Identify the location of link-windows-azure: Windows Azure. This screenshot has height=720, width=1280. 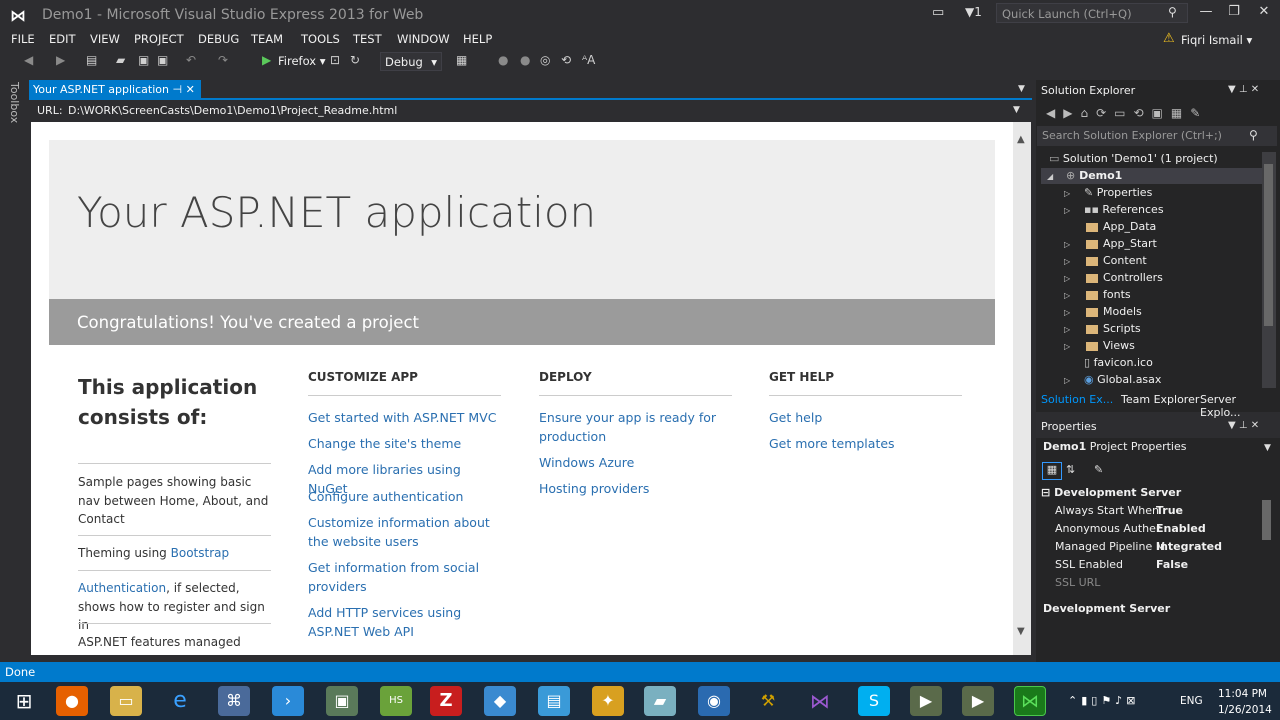
(636, 463).